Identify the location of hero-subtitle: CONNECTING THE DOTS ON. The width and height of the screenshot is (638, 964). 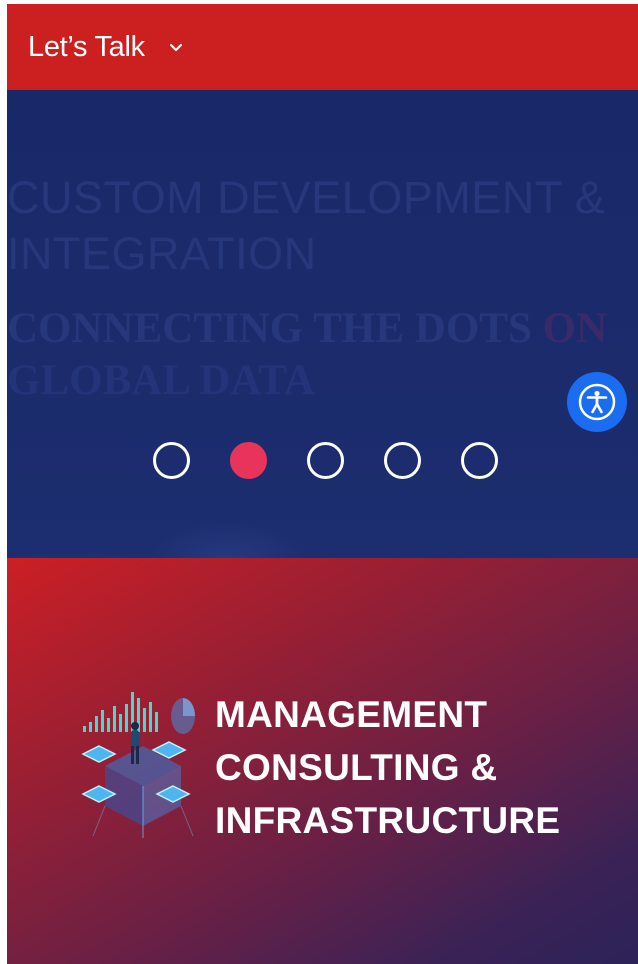
(322, 329).